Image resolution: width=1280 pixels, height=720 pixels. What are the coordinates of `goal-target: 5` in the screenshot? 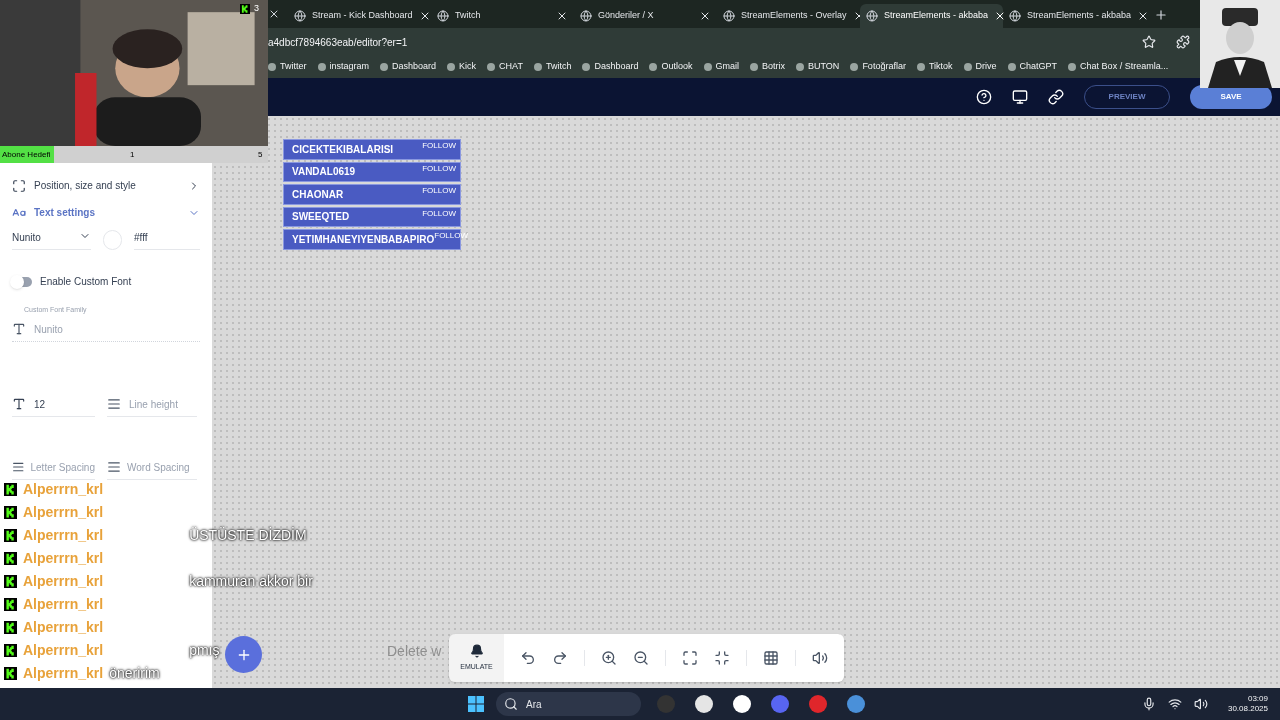 It's located at (260, 154).